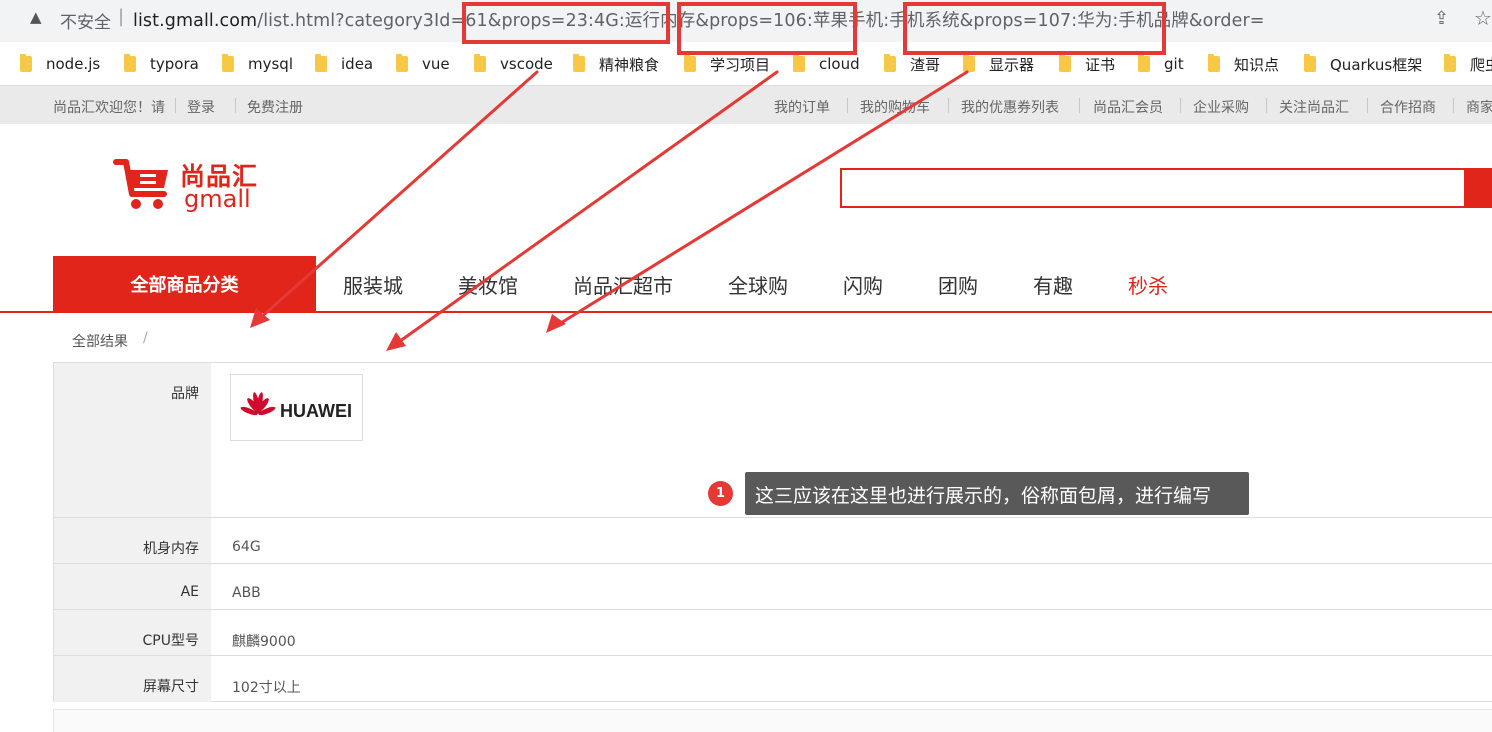  I want to click on my-orders-link: 我的订单, so click(802, 107).